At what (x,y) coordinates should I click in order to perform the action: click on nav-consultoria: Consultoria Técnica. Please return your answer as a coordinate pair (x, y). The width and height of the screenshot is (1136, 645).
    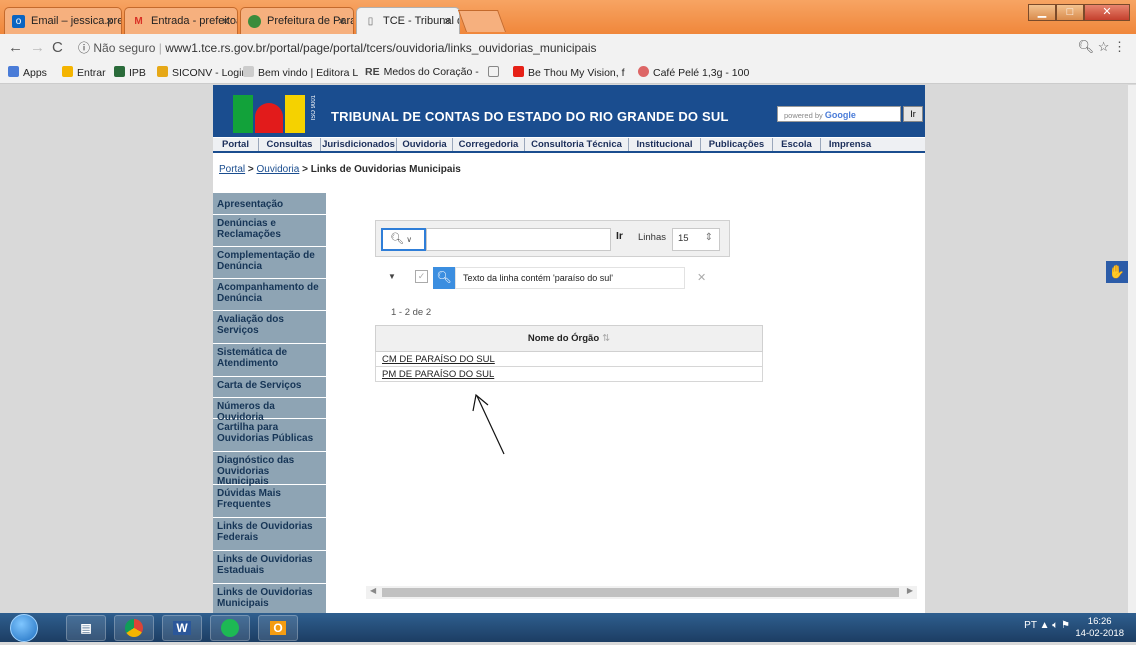
    Looking at the image, I should click on (577, 144).